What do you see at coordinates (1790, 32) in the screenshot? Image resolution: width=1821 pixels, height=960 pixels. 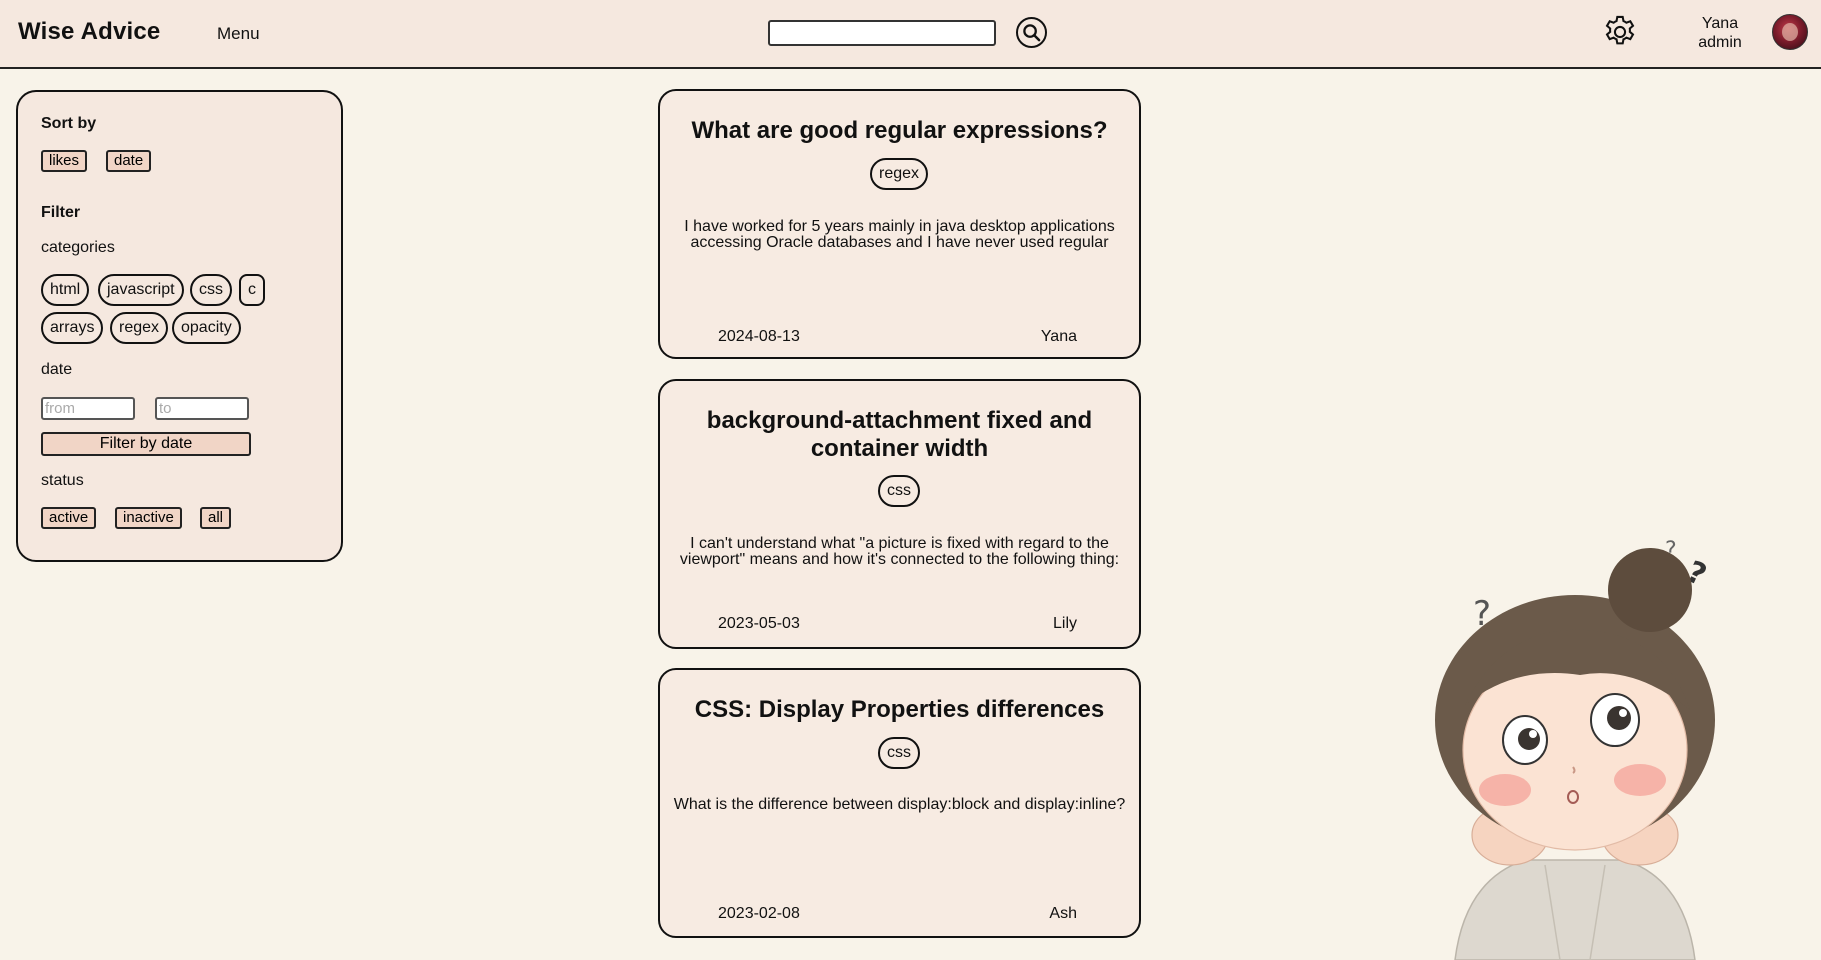 I see `avatar` at bounding box center [1790, 32].